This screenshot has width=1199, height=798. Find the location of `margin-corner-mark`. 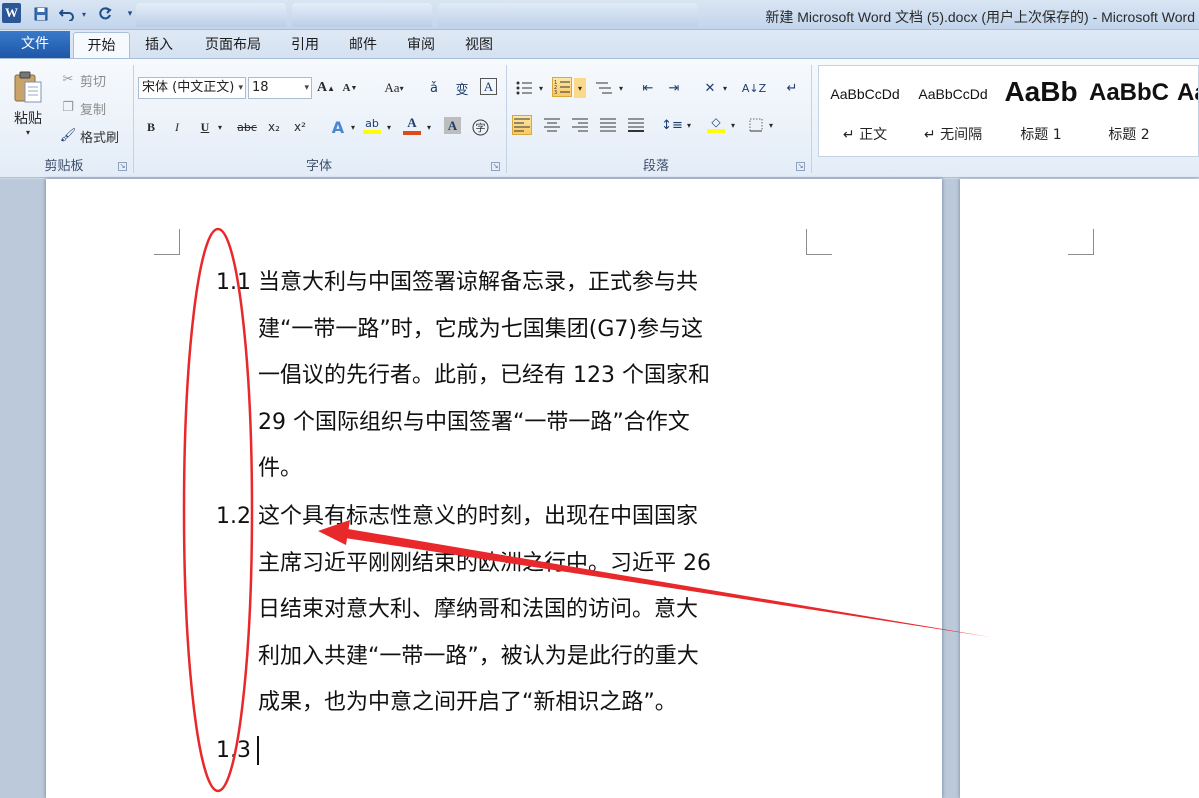

margin-corner-mark is located at coordinates (819, 242).